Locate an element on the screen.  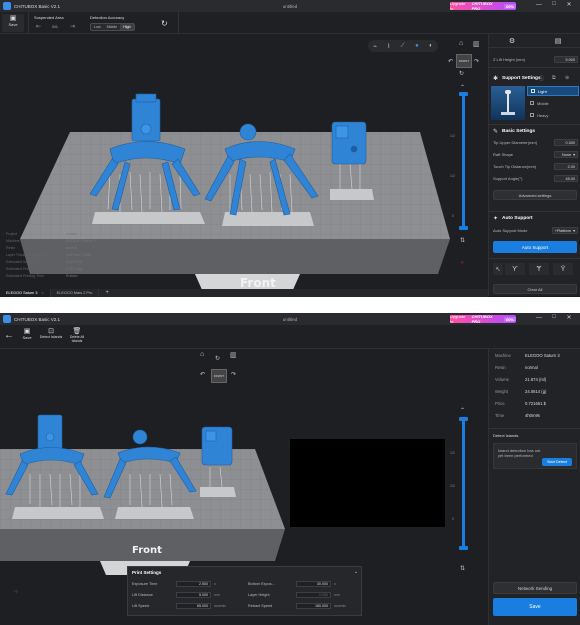
copy-icon: ⧉ is located at coordinates (554, 78).